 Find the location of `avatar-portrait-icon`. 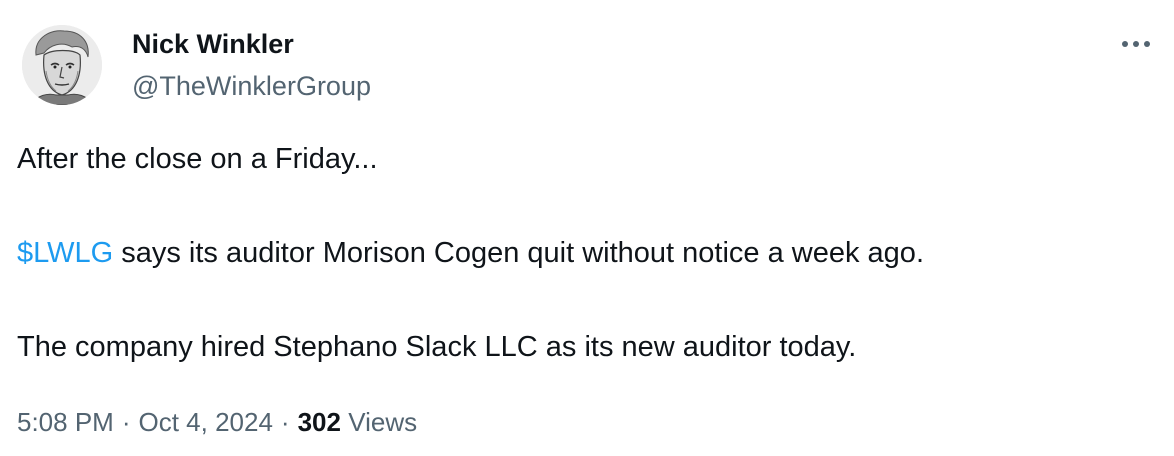

avatar-portrait-icon is located at coordinates (62, 65).